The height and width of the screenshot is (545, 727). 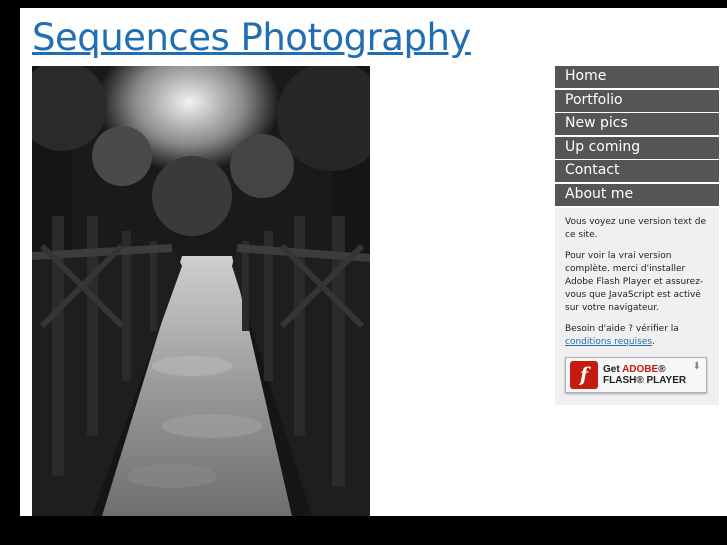 I want to click on help-suffix: ., so click(x=653, y=342).